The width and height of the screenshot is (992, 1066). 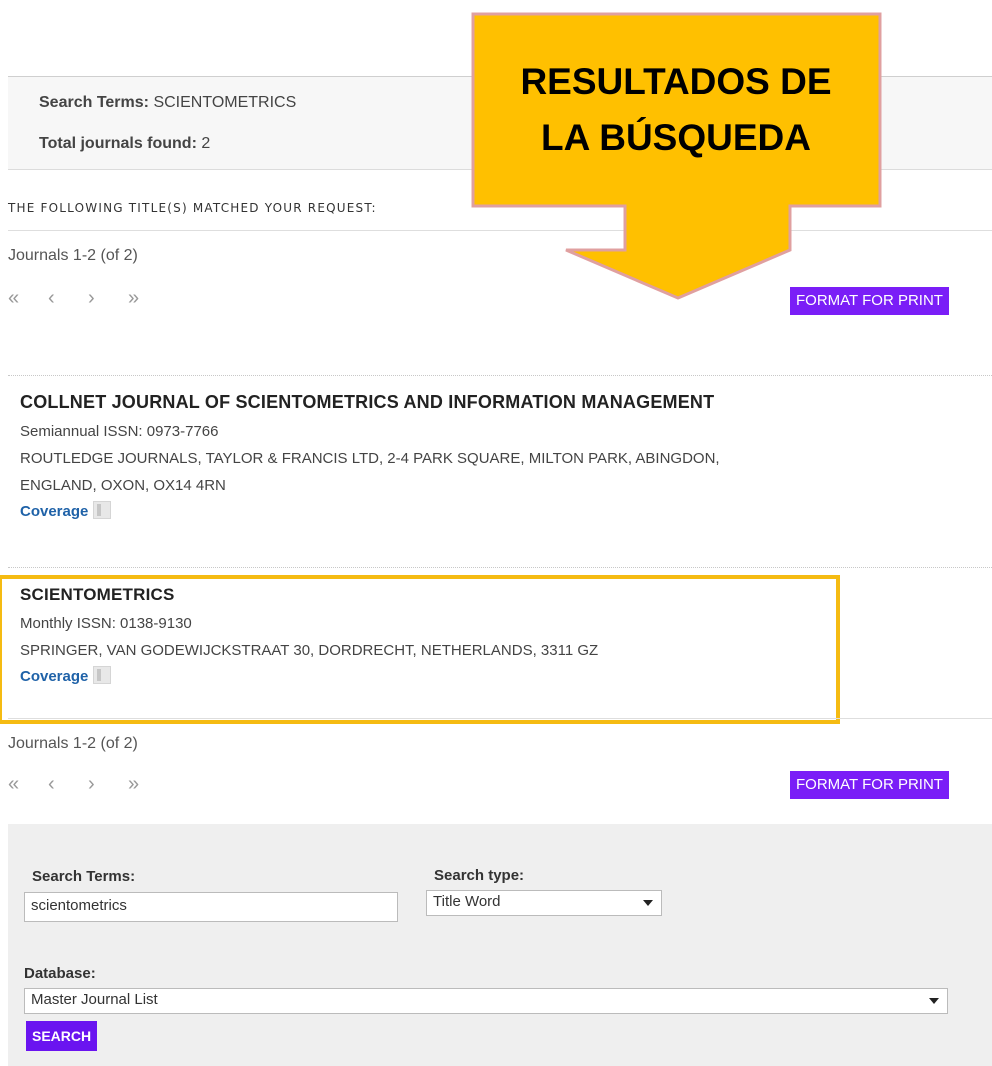 What do you see at coordinates (148, 784) in the screenshot?
I see `last-page-icon: »` at bounding box center [148, 784].